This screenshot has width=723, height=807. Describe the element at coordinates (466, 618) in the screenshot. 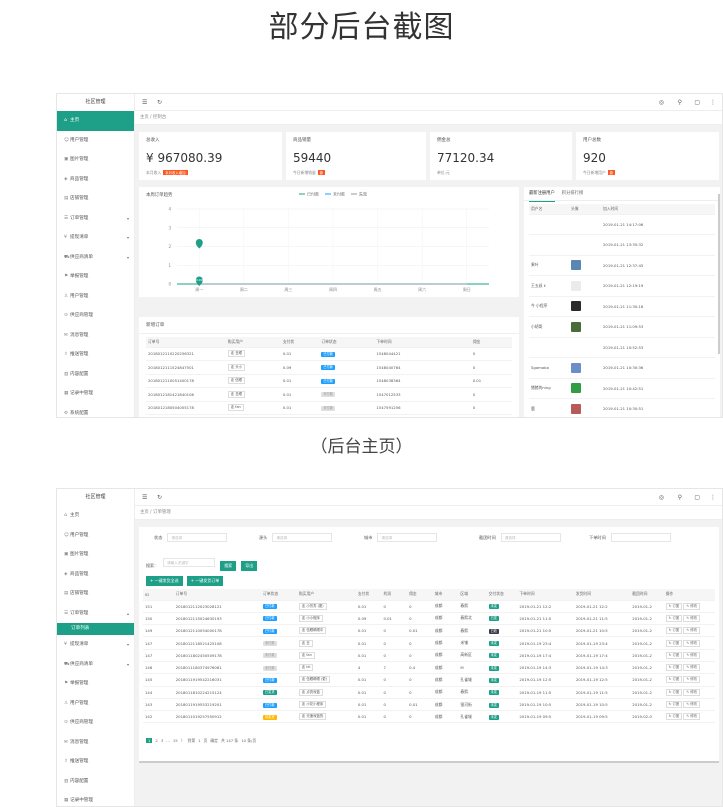

I see `table-cell: 春熙北` at that location.